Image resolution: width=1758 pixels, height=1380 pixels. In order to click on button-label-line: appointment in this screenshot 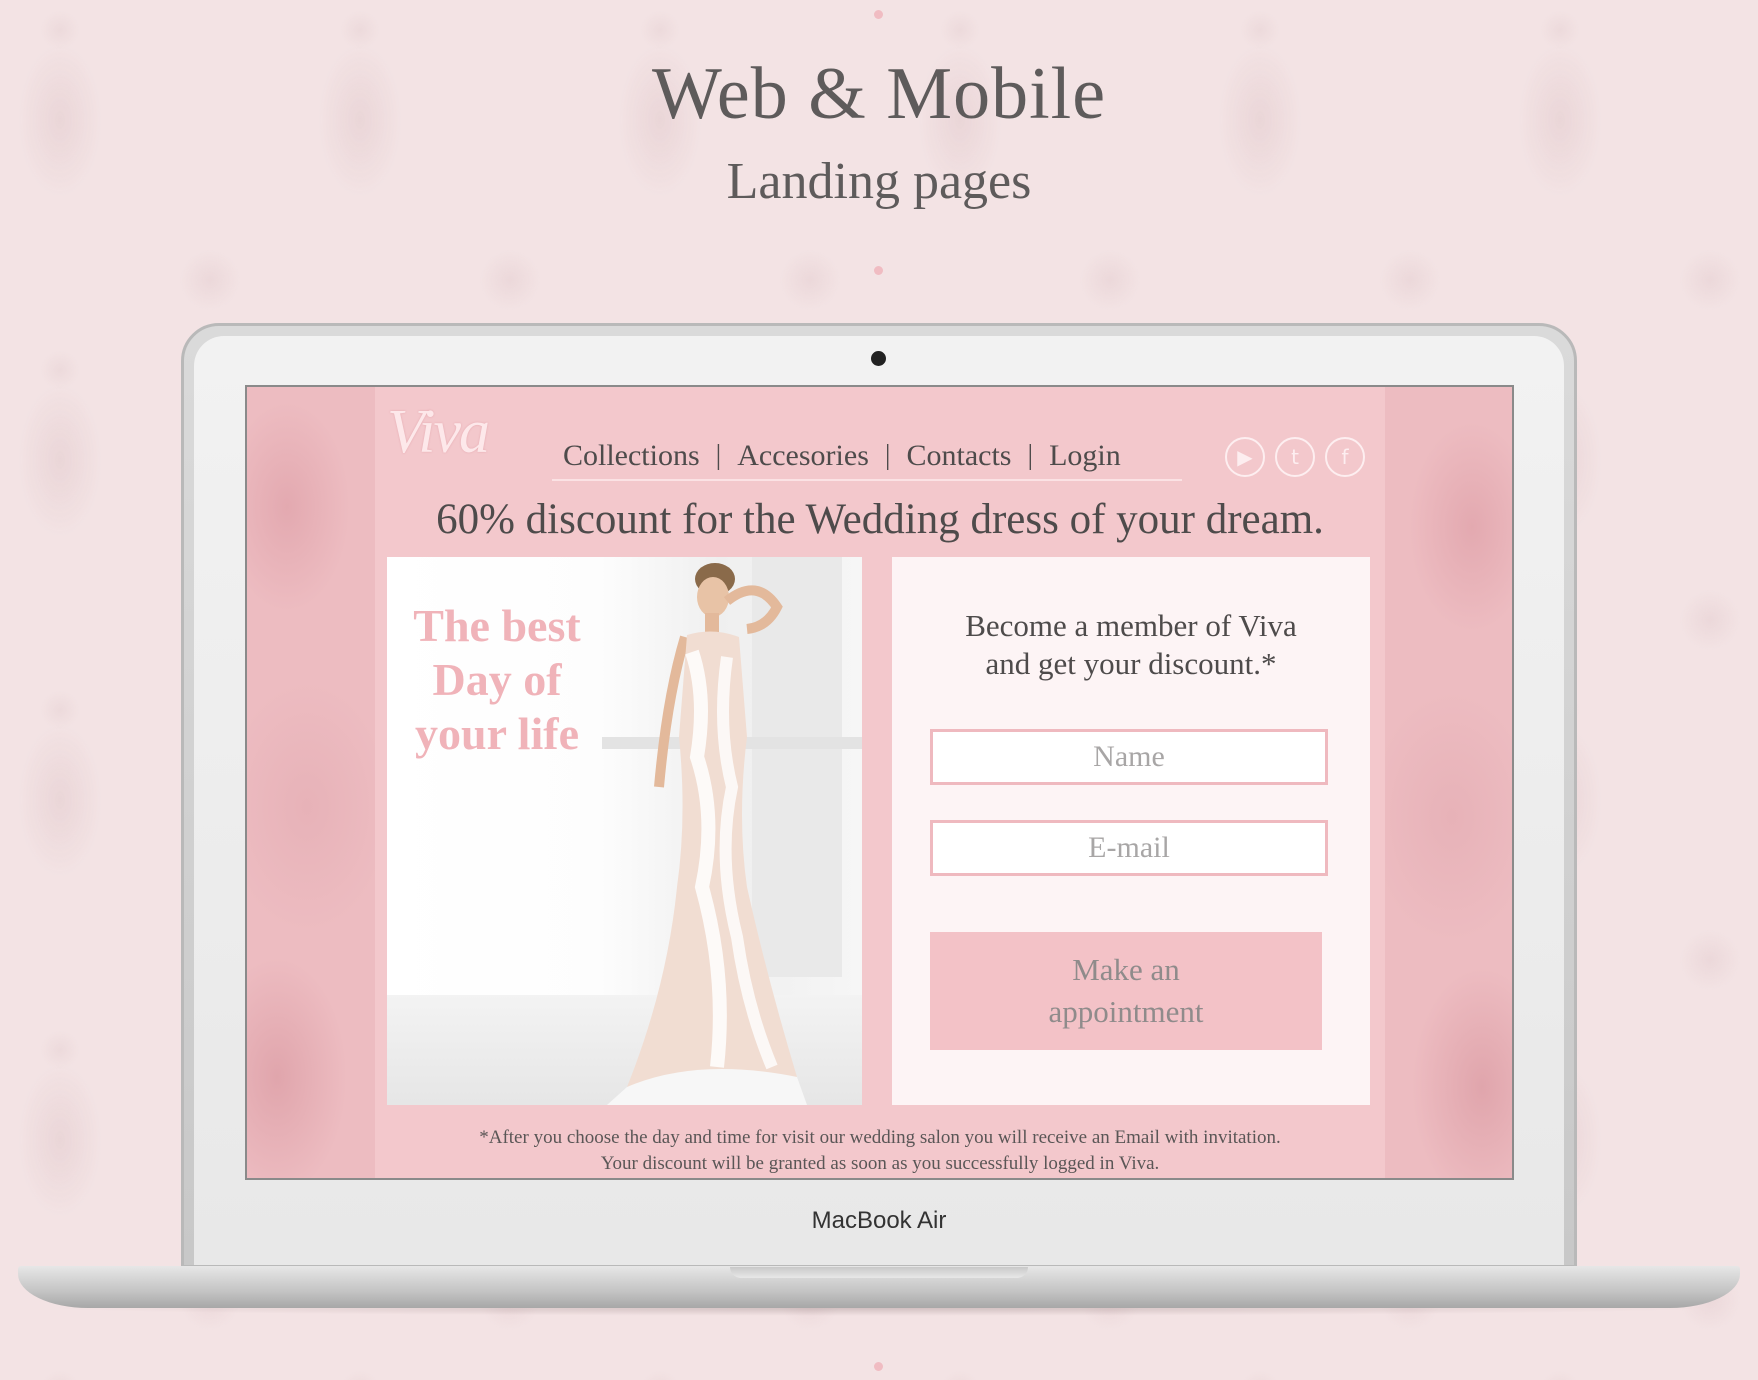, I will do `click(1126, 1011)`.